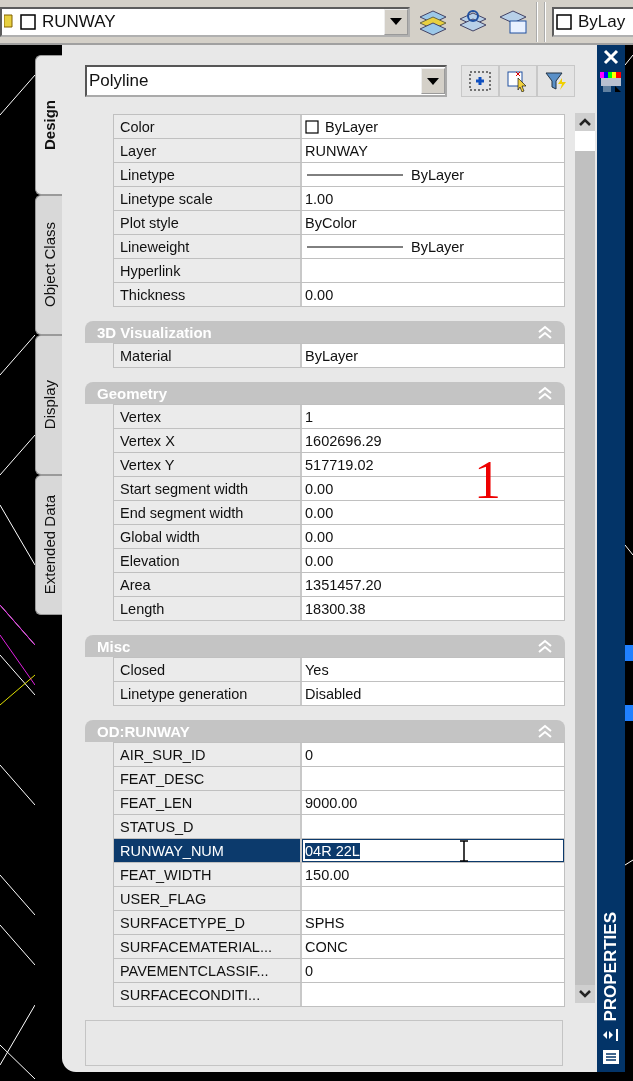 This screenshot has height=1081, width=633. What do you see at coordinates (266, 81) in the screenshot?
I see `object-type-dropdown: Polyline` at bounding box center [266, 81].